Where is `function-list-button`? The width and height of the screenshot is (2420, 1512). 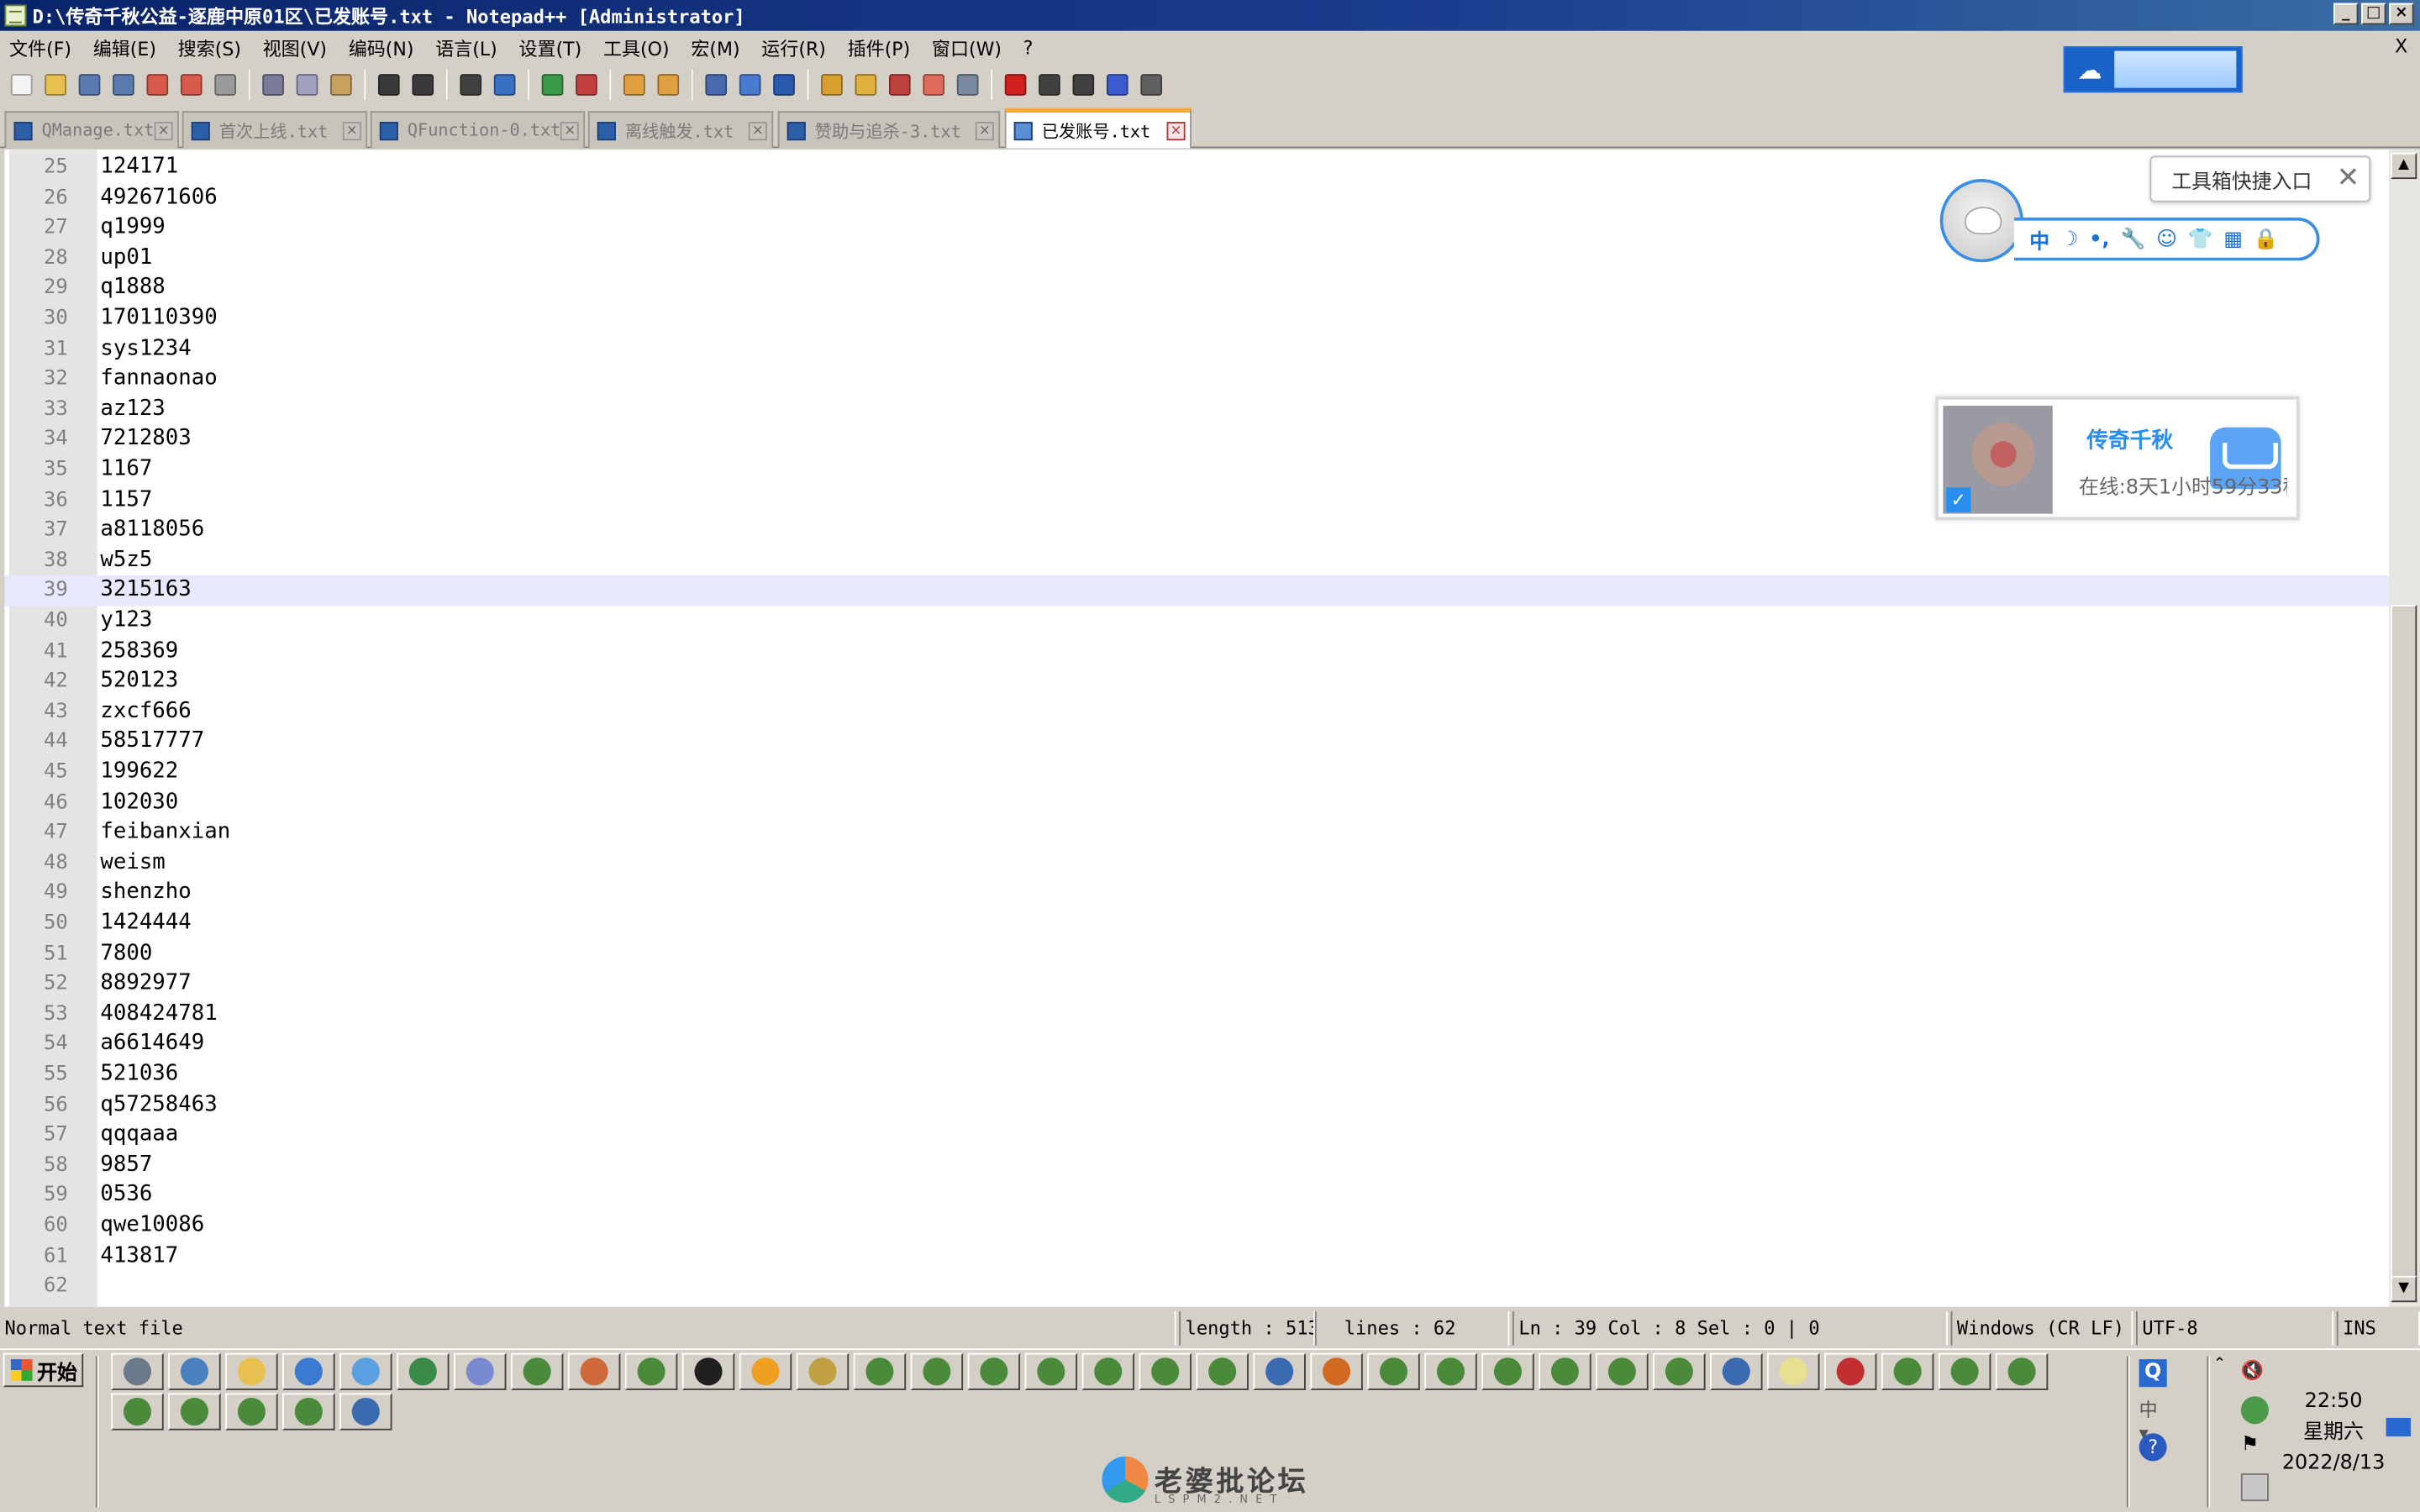
function-list-button is located at coordinates (900, 85).